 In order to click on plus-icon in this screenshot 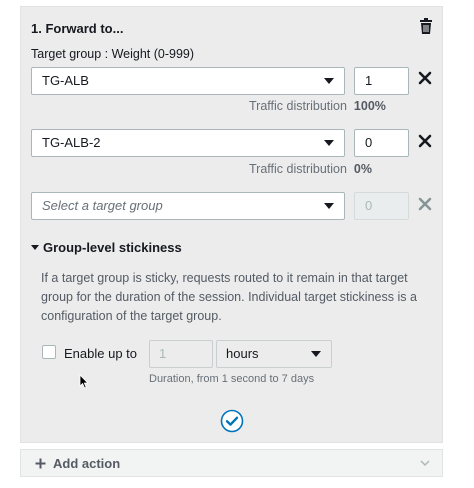, I will do `click(40, 463)`.